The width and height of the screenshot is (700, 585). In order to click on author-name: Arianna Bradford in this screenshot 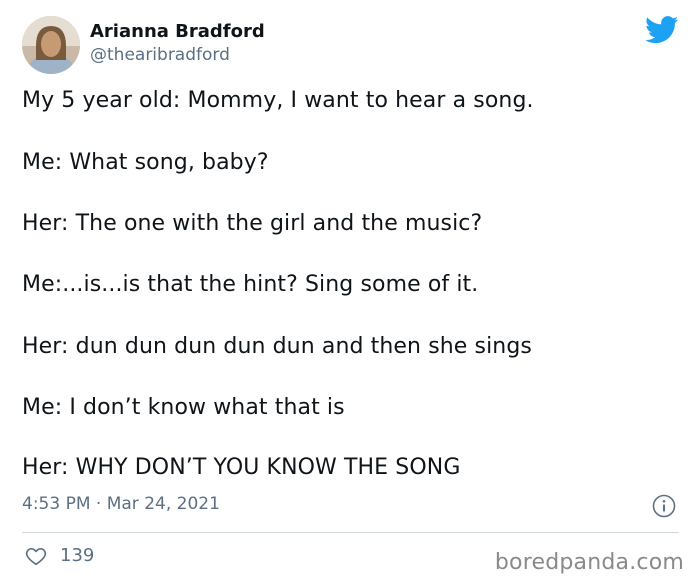, I will do `click(177, 31)`.